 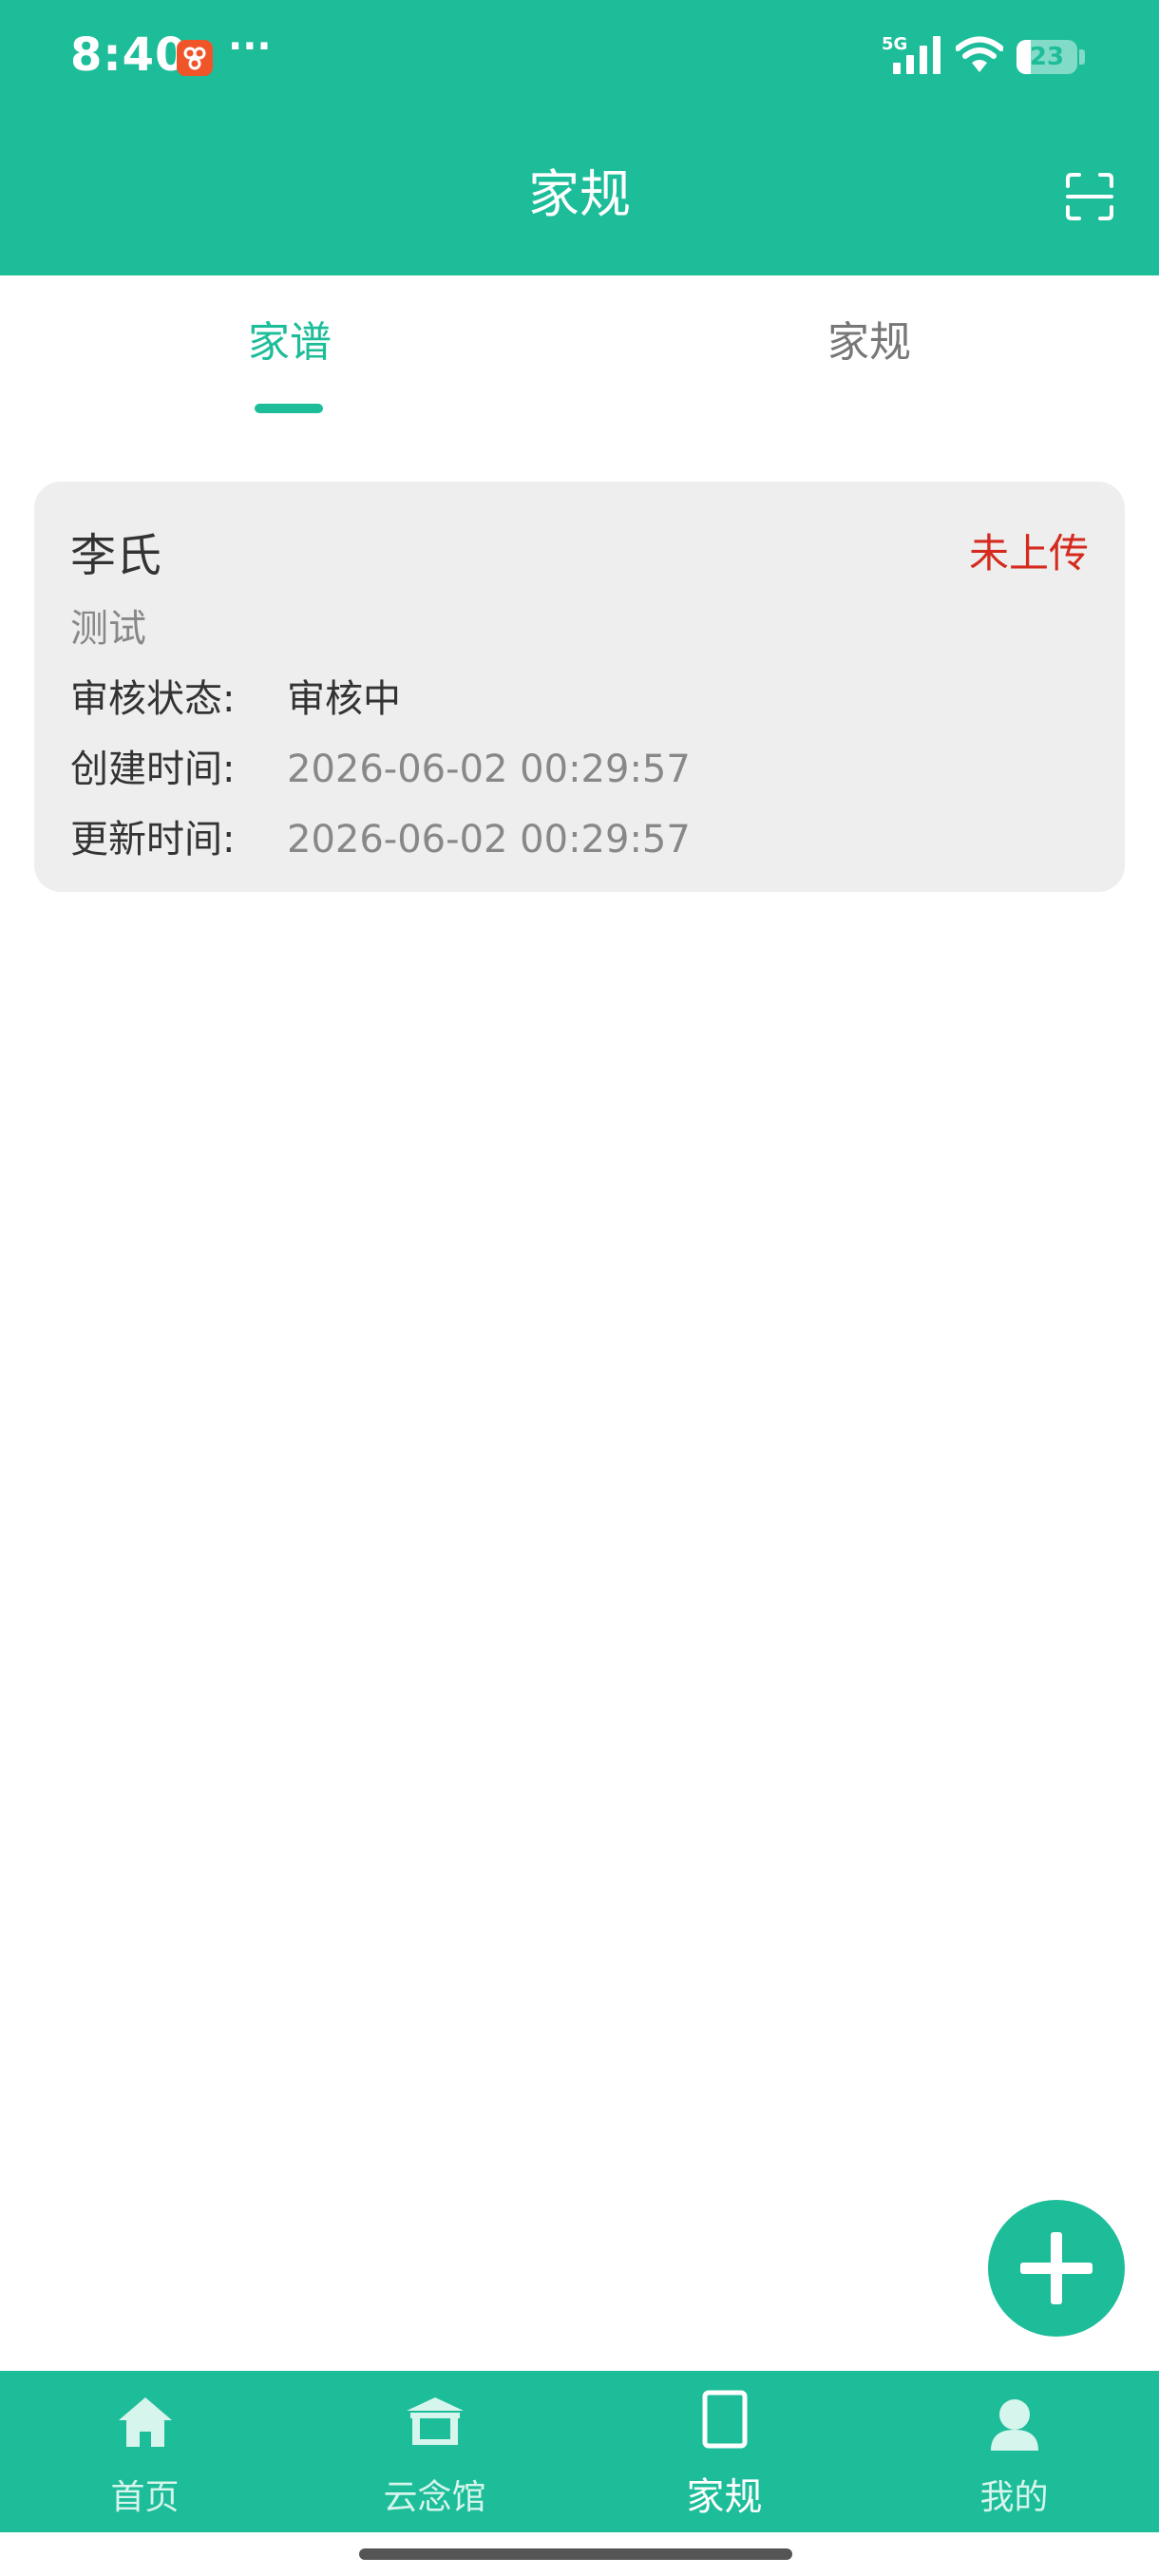 What do you see at coordinates (1082, 57) in the screenshot?
I see `battery-cap` at bounding box center [1082, 57].